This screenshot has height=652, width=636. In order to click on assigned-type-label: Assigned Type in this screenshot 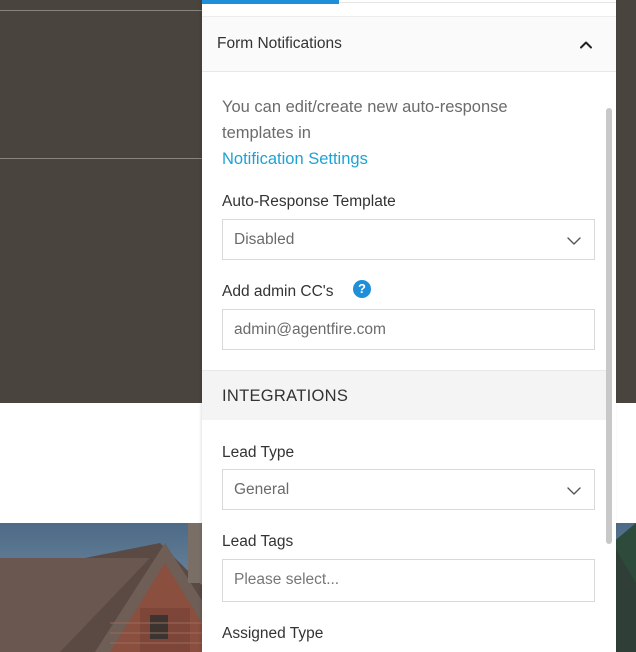, I will do `click(273, 633)`.